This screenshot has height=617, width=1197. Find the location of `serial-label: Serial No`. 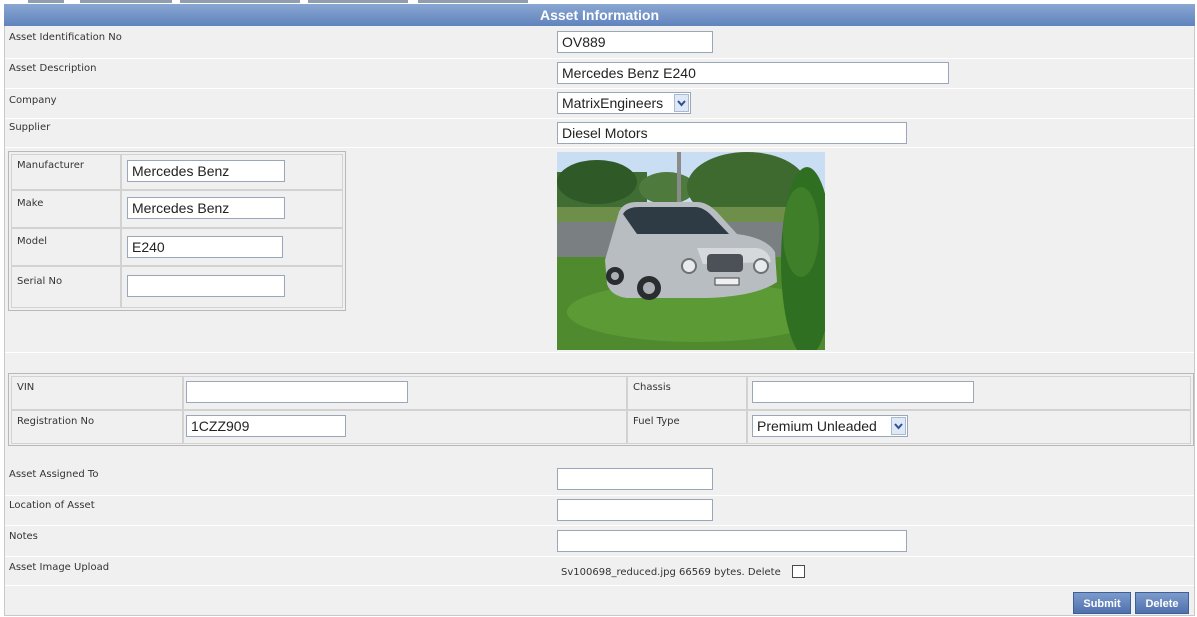

serial-label: Serial No is located at coordinates (40, 281).